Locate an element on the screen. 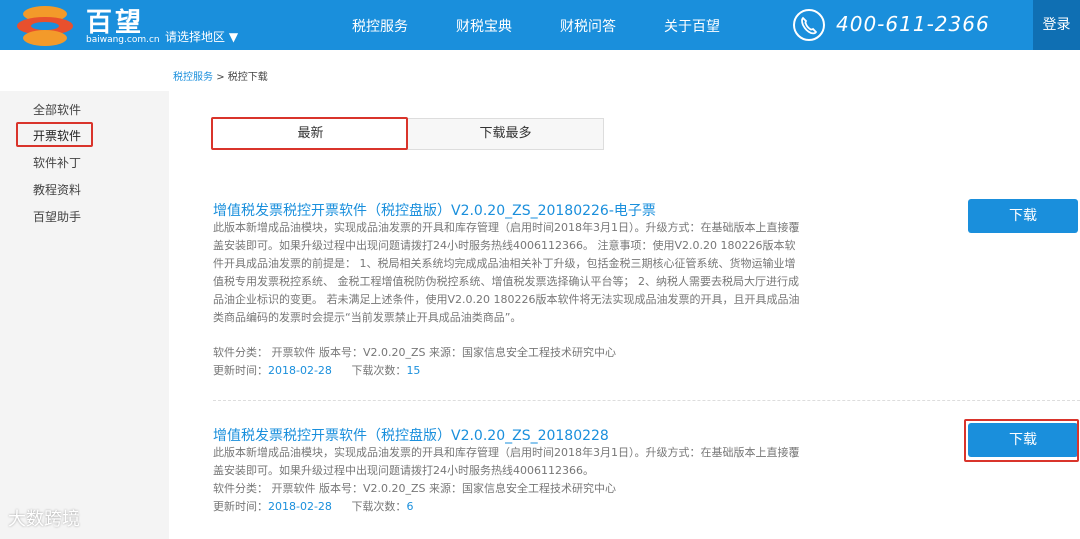 This screenshot has height=539, width=1080. item-update-info: 更新时间：2018-02-28 下载次数：15 is located at coordinates (316, 370).